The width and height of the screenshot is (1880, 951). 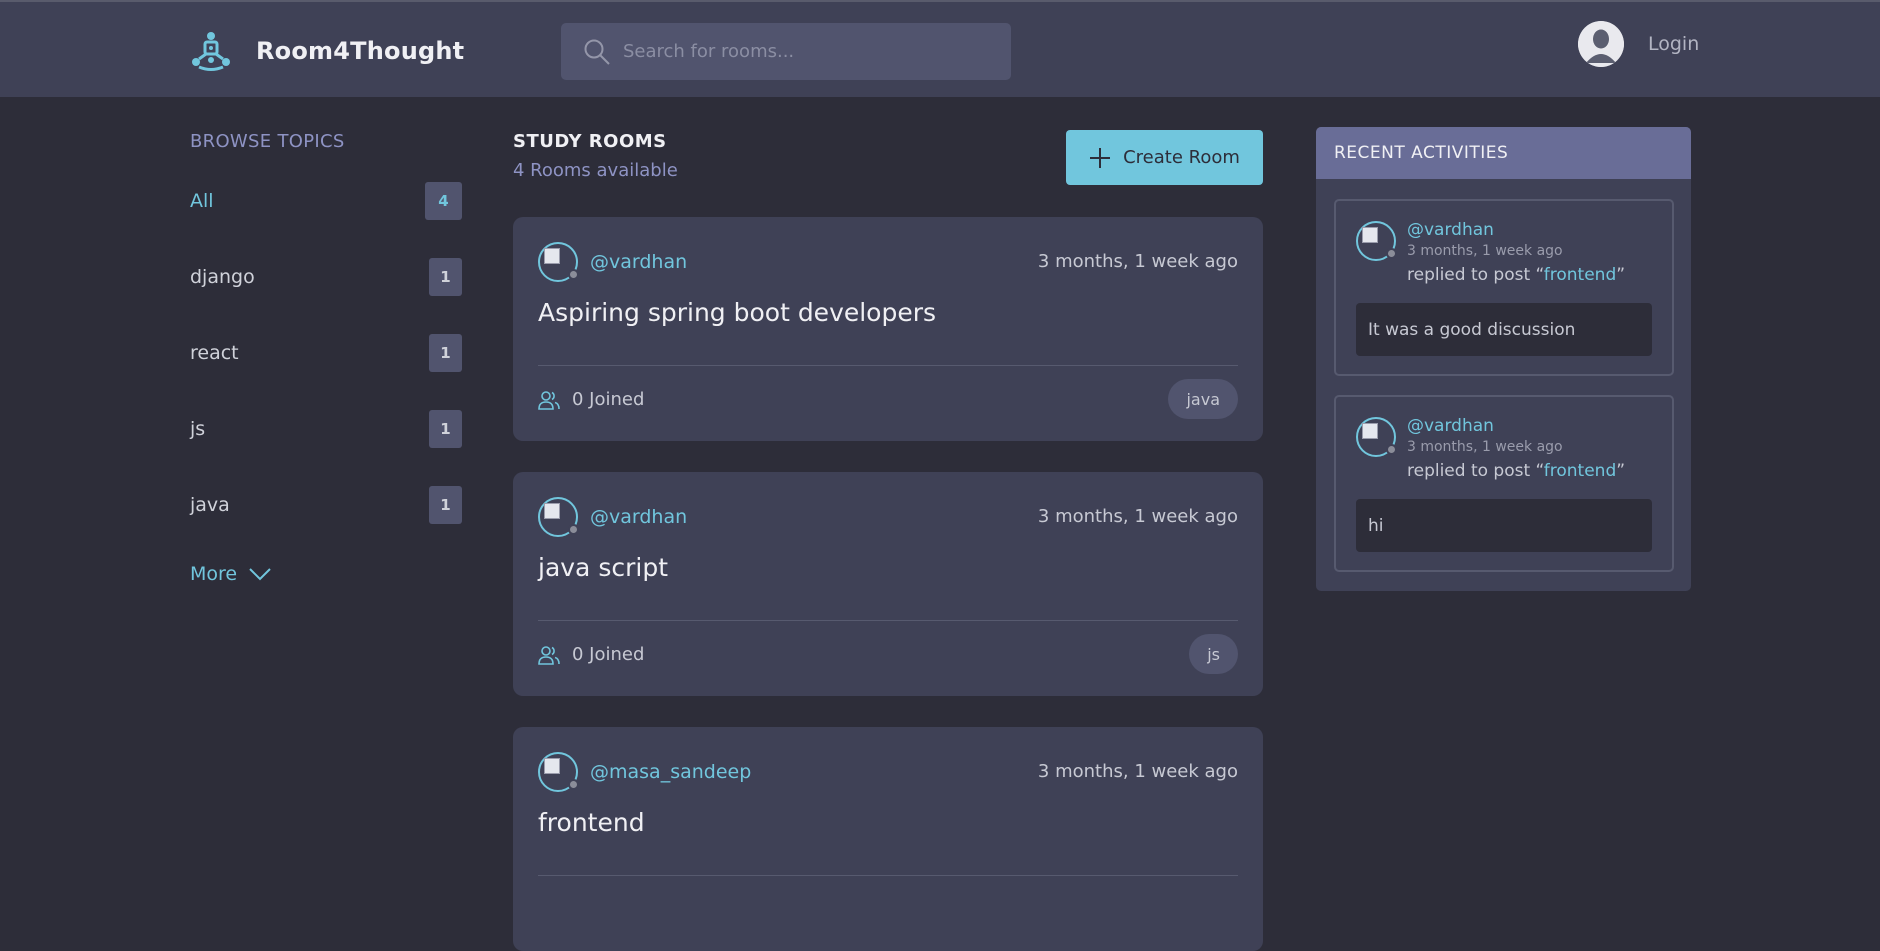 What do you see at coordinates (1100, 157) in the screenshot?
I see `plus-icon` at bounding box center [1100, 157].